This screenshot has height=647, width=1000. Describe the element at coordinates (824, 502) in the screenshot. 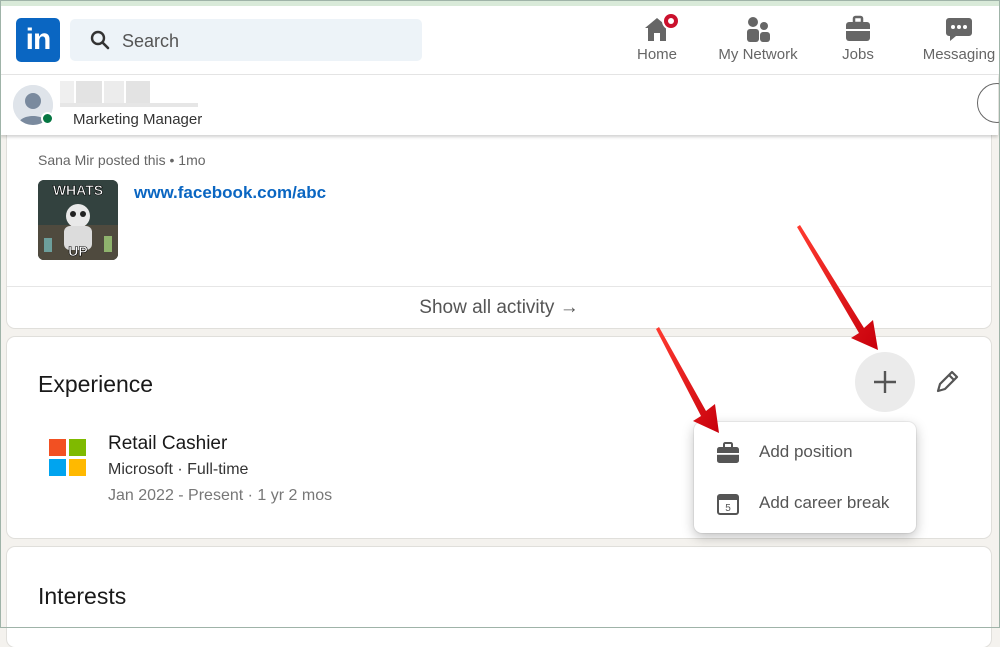

I see `menu-item-label: Add career break` at that location.